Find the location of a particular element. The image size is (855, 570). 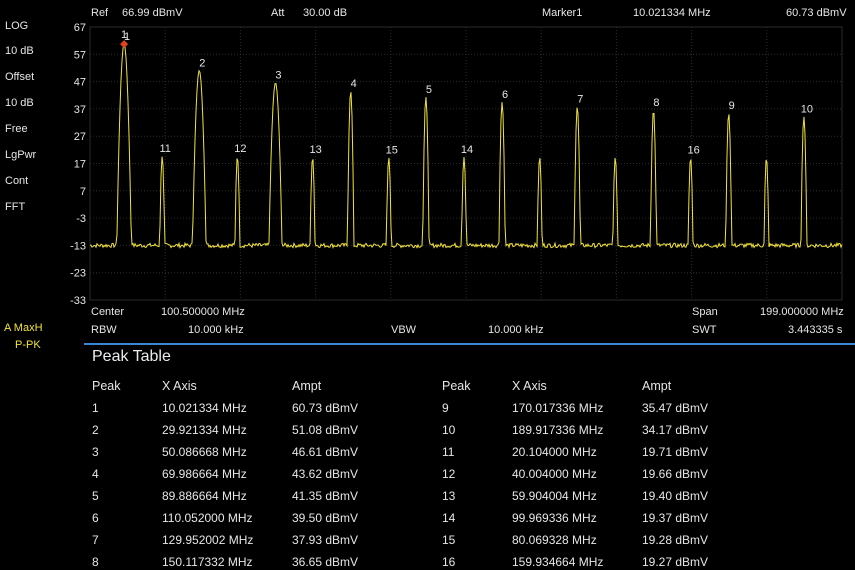

peak-x-axis: 110.052000 MHz is located at coordinates (207, 518).